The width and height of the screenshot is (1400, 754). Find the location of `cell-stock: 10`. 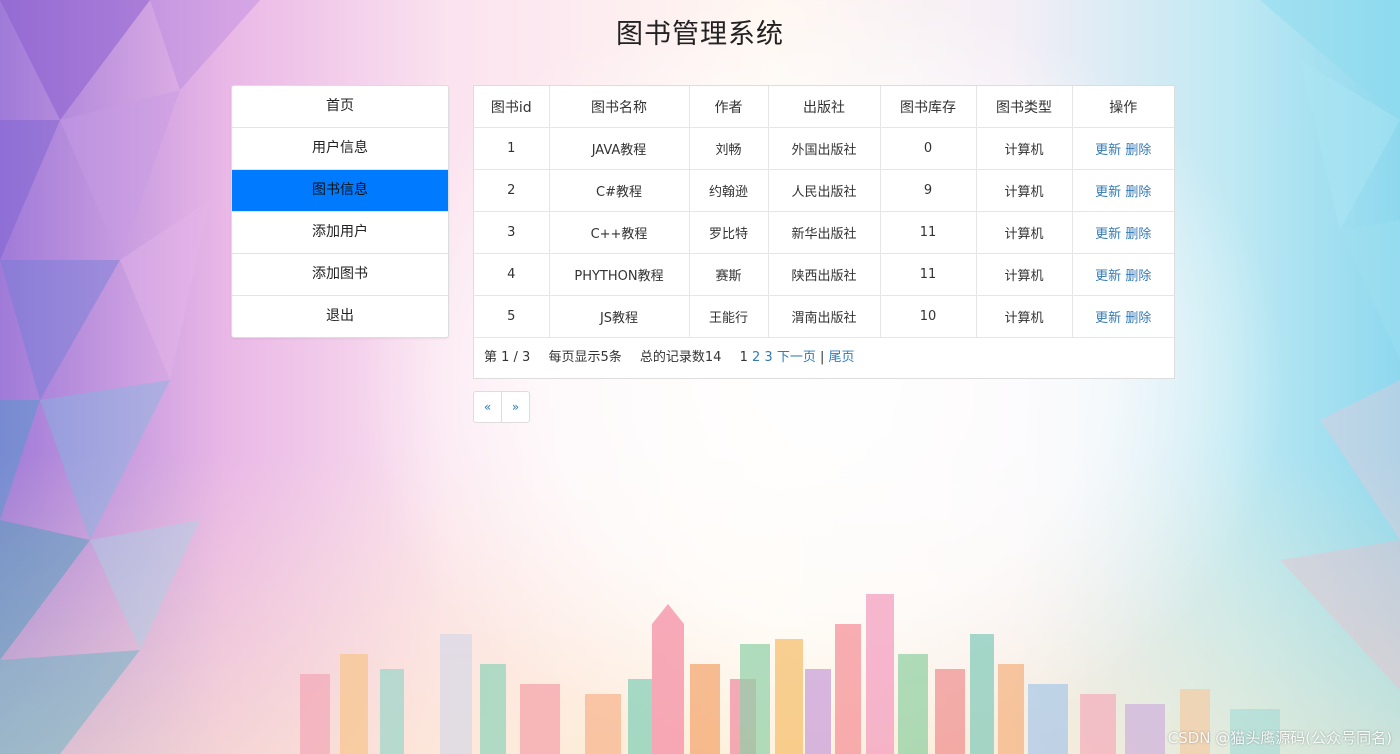

cell-stock: 10 is located at coordinates (928, 316).